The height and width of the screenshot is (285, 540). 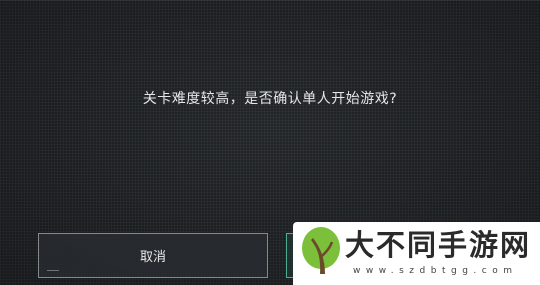 What do you see at coordinates (435, 271) in the screenshot?
I see `watermark-url: www.szdbtgg.com` at bounding box center [435, 271].